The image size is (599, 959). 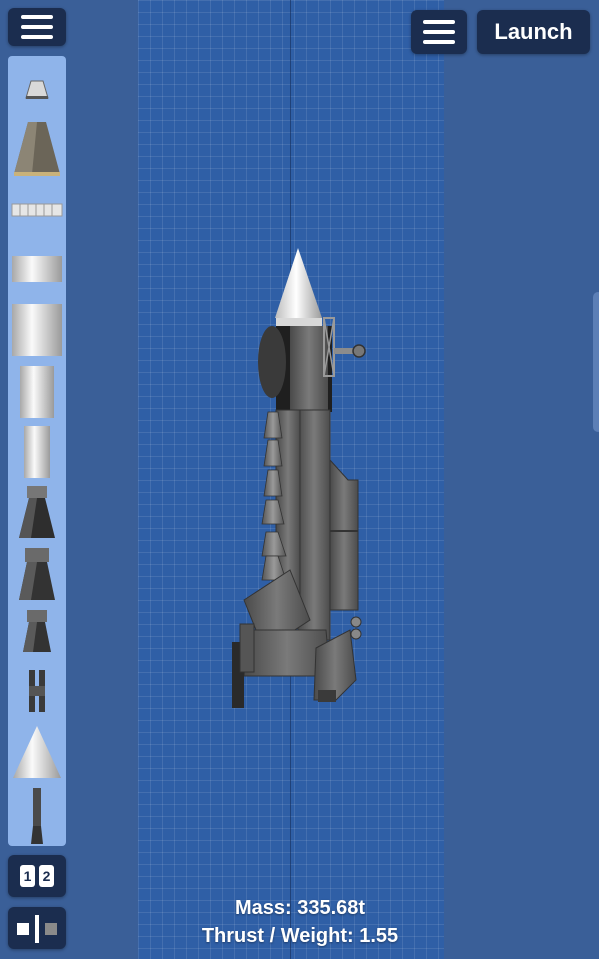 What do you see at coordinates (51, 929) in the screenshot?
I see `symmetry-mirror-icon` at bounding box center [51, 929].